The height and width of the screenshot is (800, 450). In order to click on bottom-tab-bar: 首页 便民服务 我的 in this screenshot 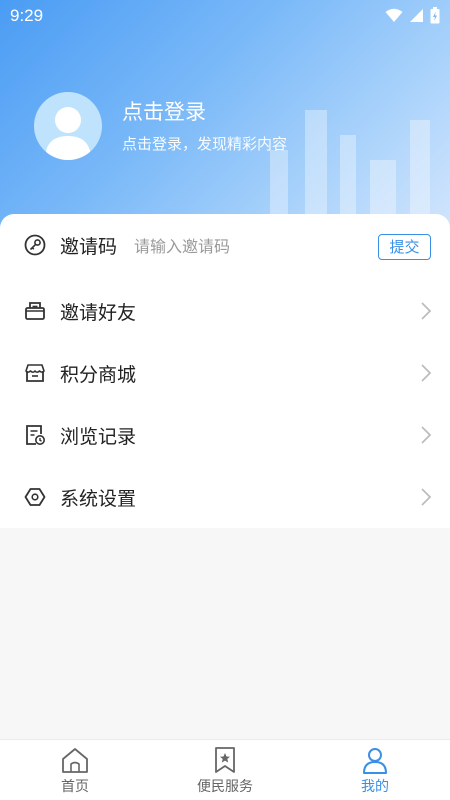, I will do `click(225, 769)`.